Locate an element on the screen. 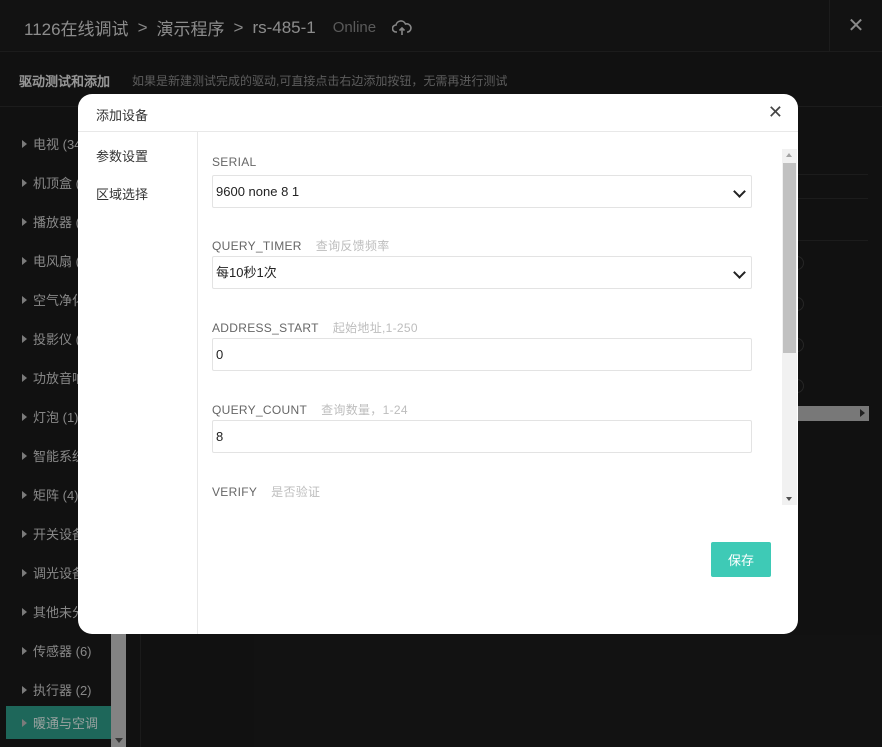 This screenshot has width=882, height=747. serial-label: SERIAL is located at coordinates (234, 162).